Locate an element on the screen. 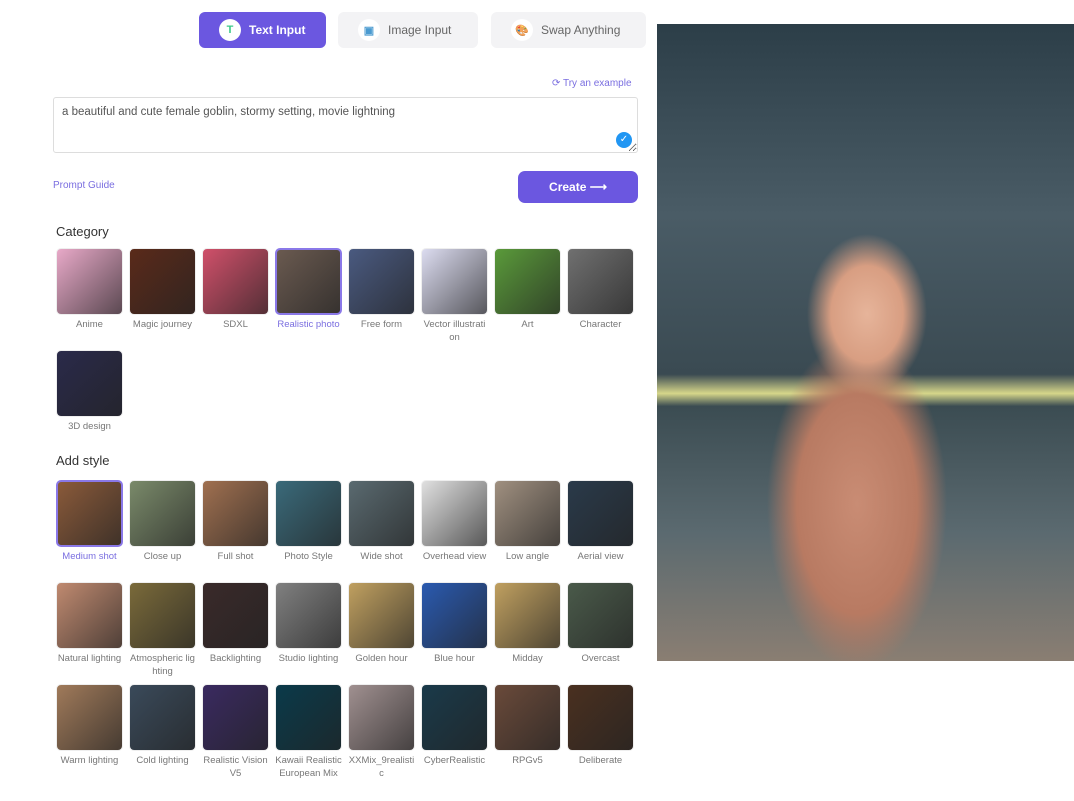  try-example-link: ⟳ Try an example is located at coordinates (592, 83).